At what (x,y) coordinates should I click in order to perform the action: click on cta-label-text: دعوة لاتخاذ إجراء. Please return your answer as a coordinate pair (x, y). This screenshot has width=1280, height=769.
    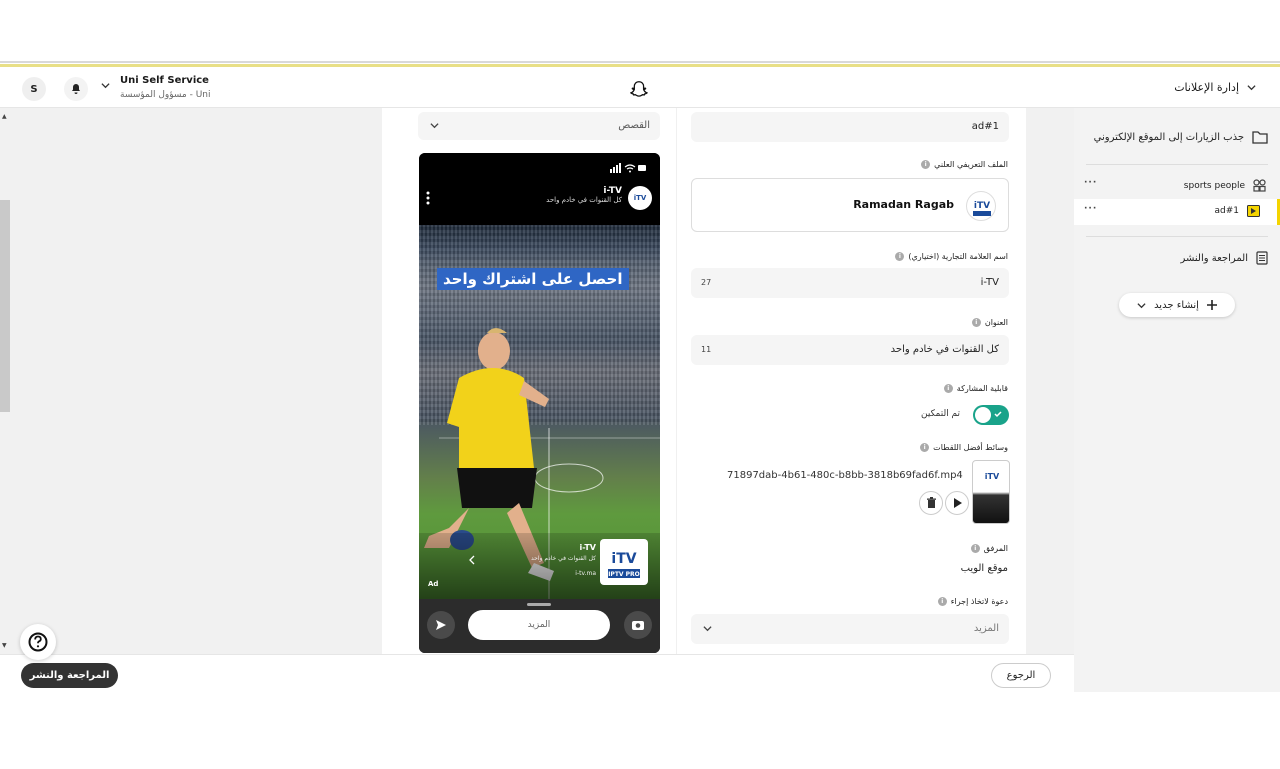
    Looking at the image, I should click on (979, 601).